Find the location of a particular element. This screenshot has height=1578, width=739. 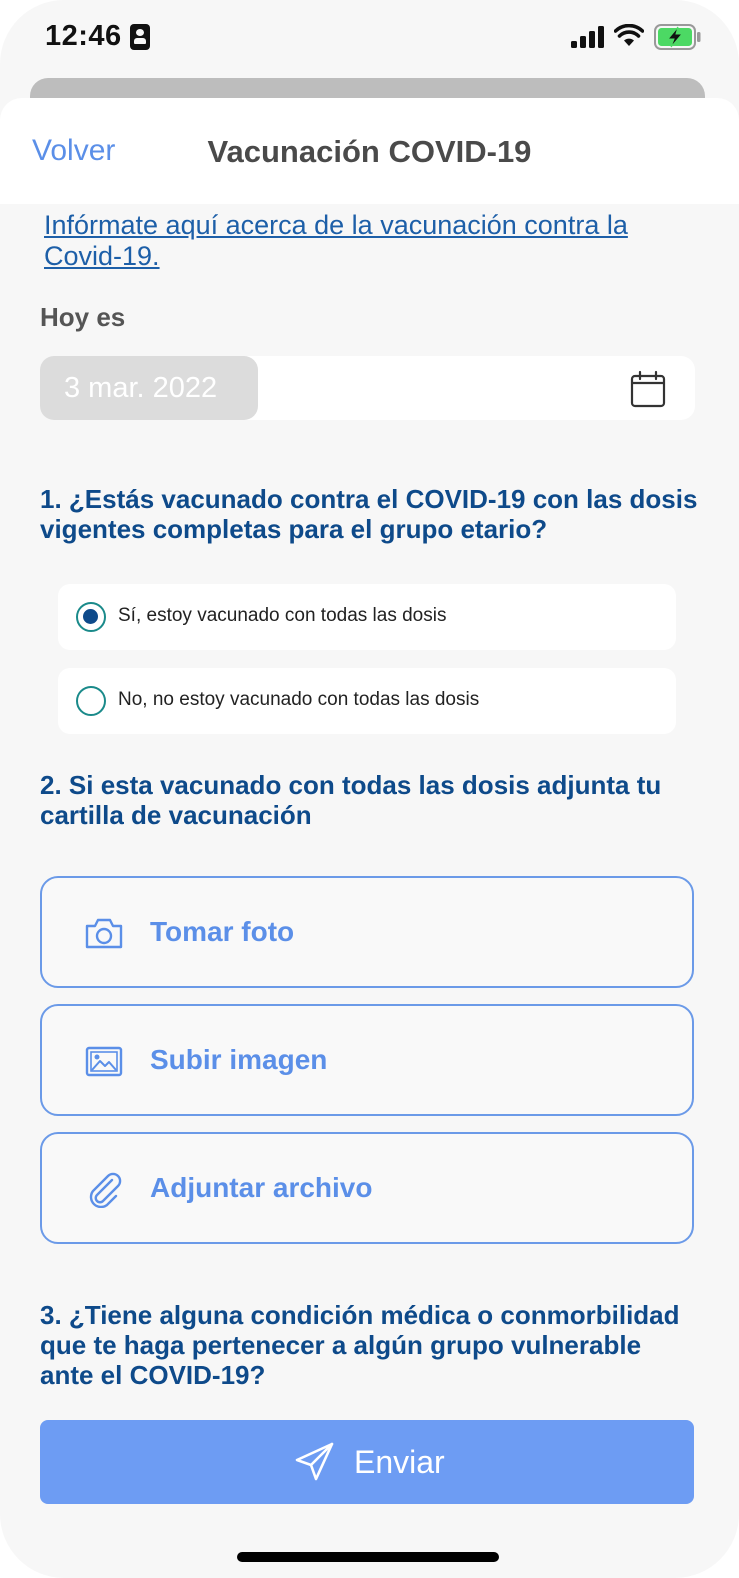

take-photo-label: Tomar foto is located at coordinates (222, 931).